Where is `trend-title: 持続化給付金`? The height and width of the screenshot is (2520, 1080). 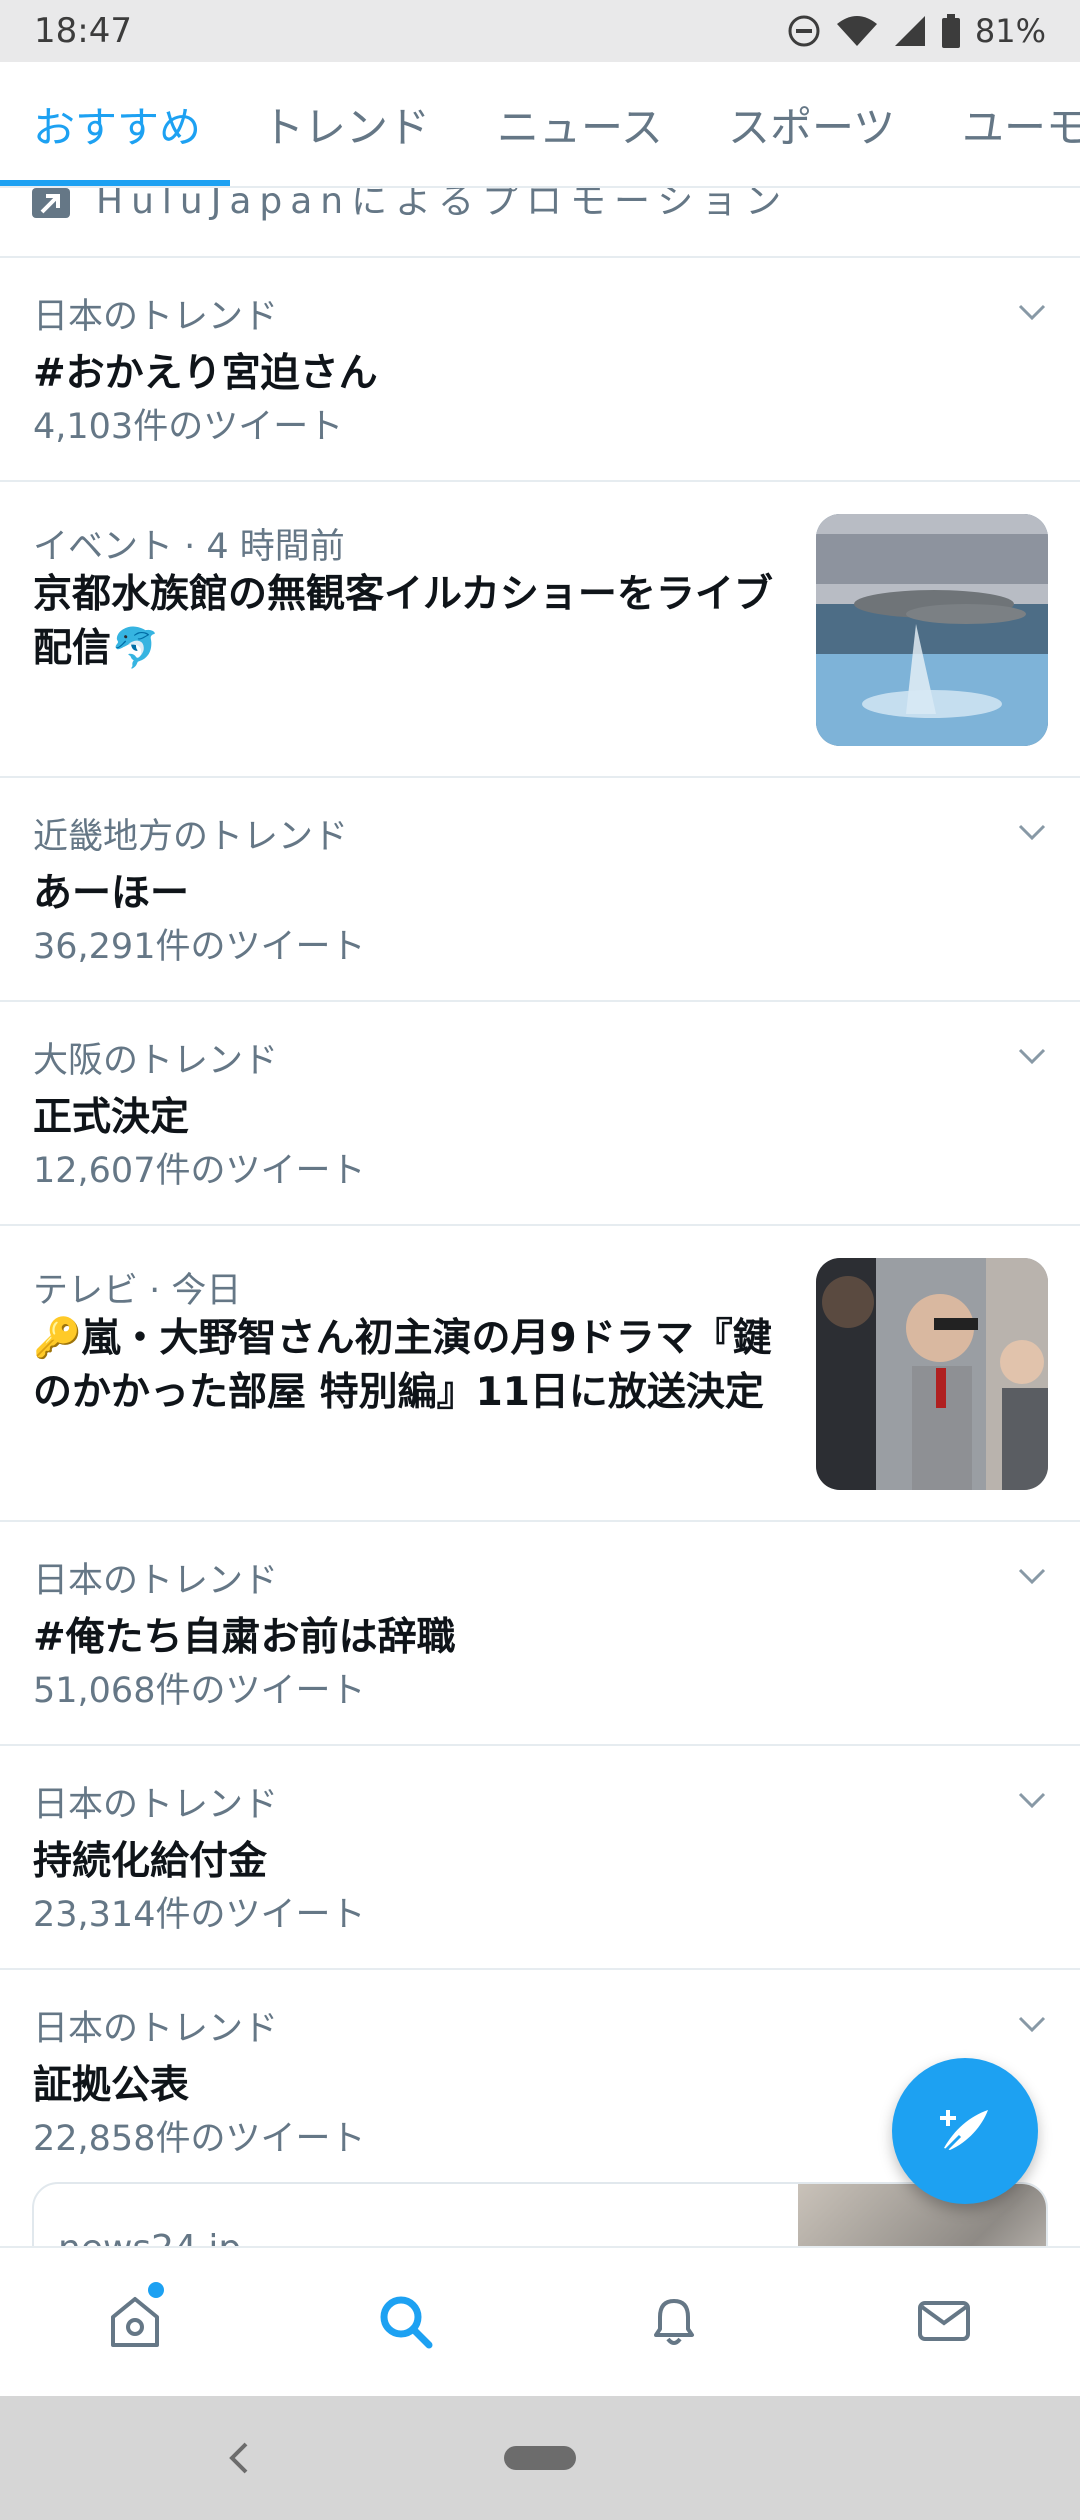 trend-title: 持続化給付金 is located at coordinates (150, 1861).